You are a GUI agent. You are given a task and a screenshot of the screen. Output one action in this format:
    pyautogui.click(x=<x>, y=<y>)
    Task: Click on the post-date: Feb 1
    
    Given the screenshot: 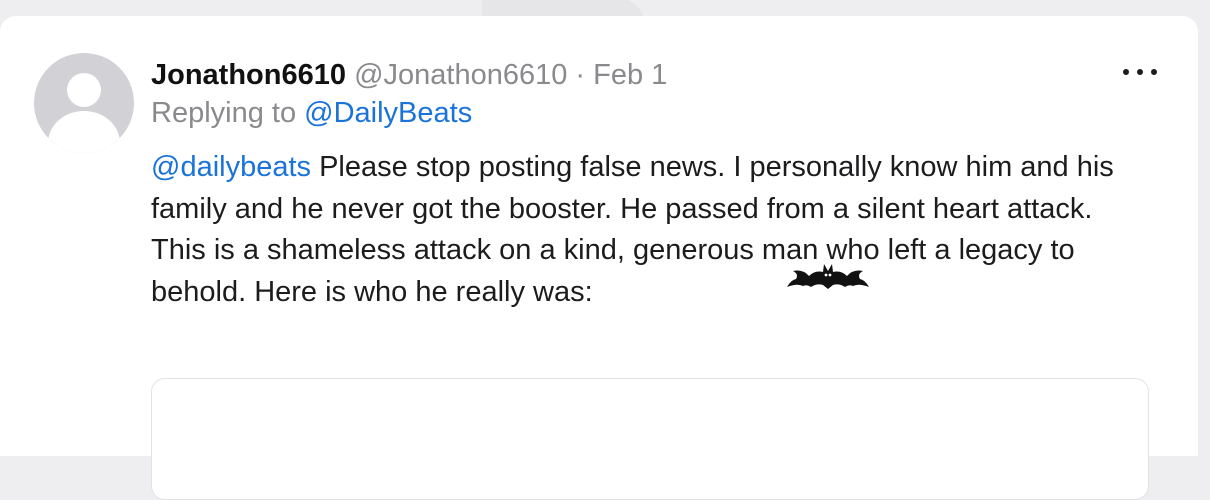 What is the action you would take?
    pyautogui.click(x=630, y=75)
    